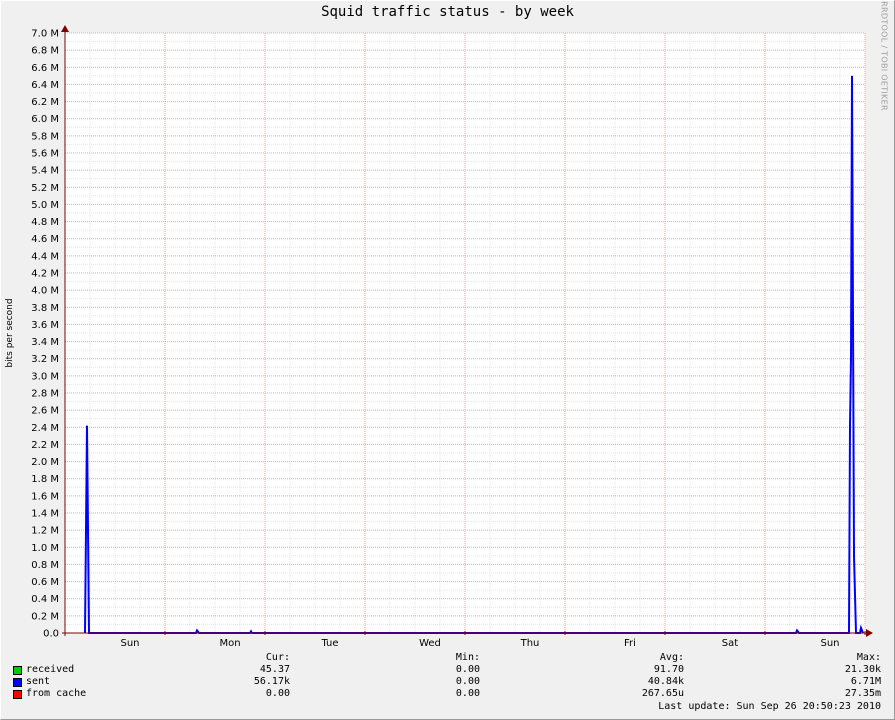 This screenshot has width=895, height=720. Describe the element at coordinates (868, 657) in the screenshot. I see `legend-header-max: Max:` at that location.